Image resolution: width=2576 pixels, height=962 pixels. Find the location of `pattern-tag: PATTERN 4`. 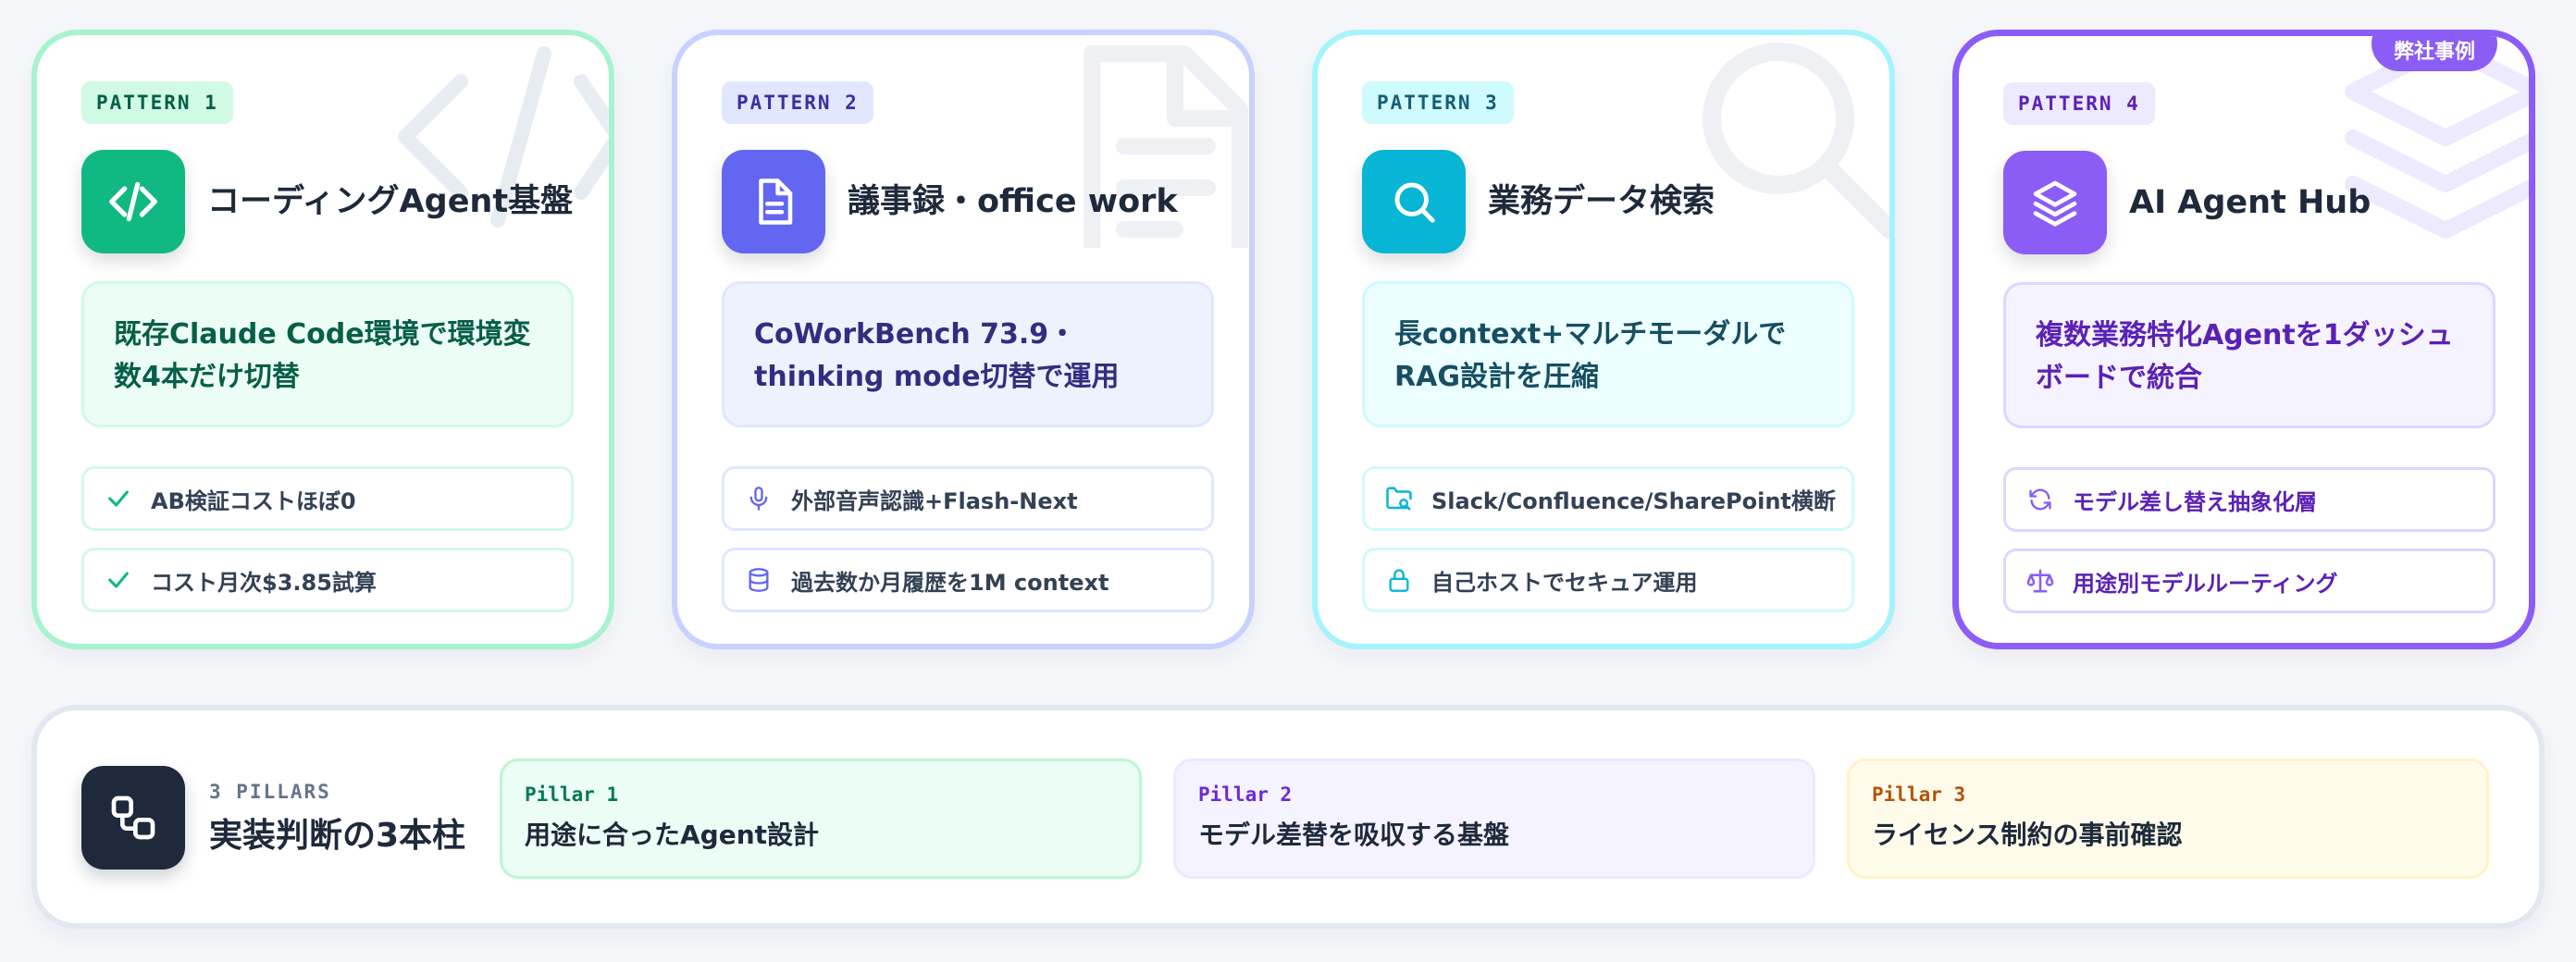

pattern-tag: PATTERN 4 is located at coordinates (2079, 104).